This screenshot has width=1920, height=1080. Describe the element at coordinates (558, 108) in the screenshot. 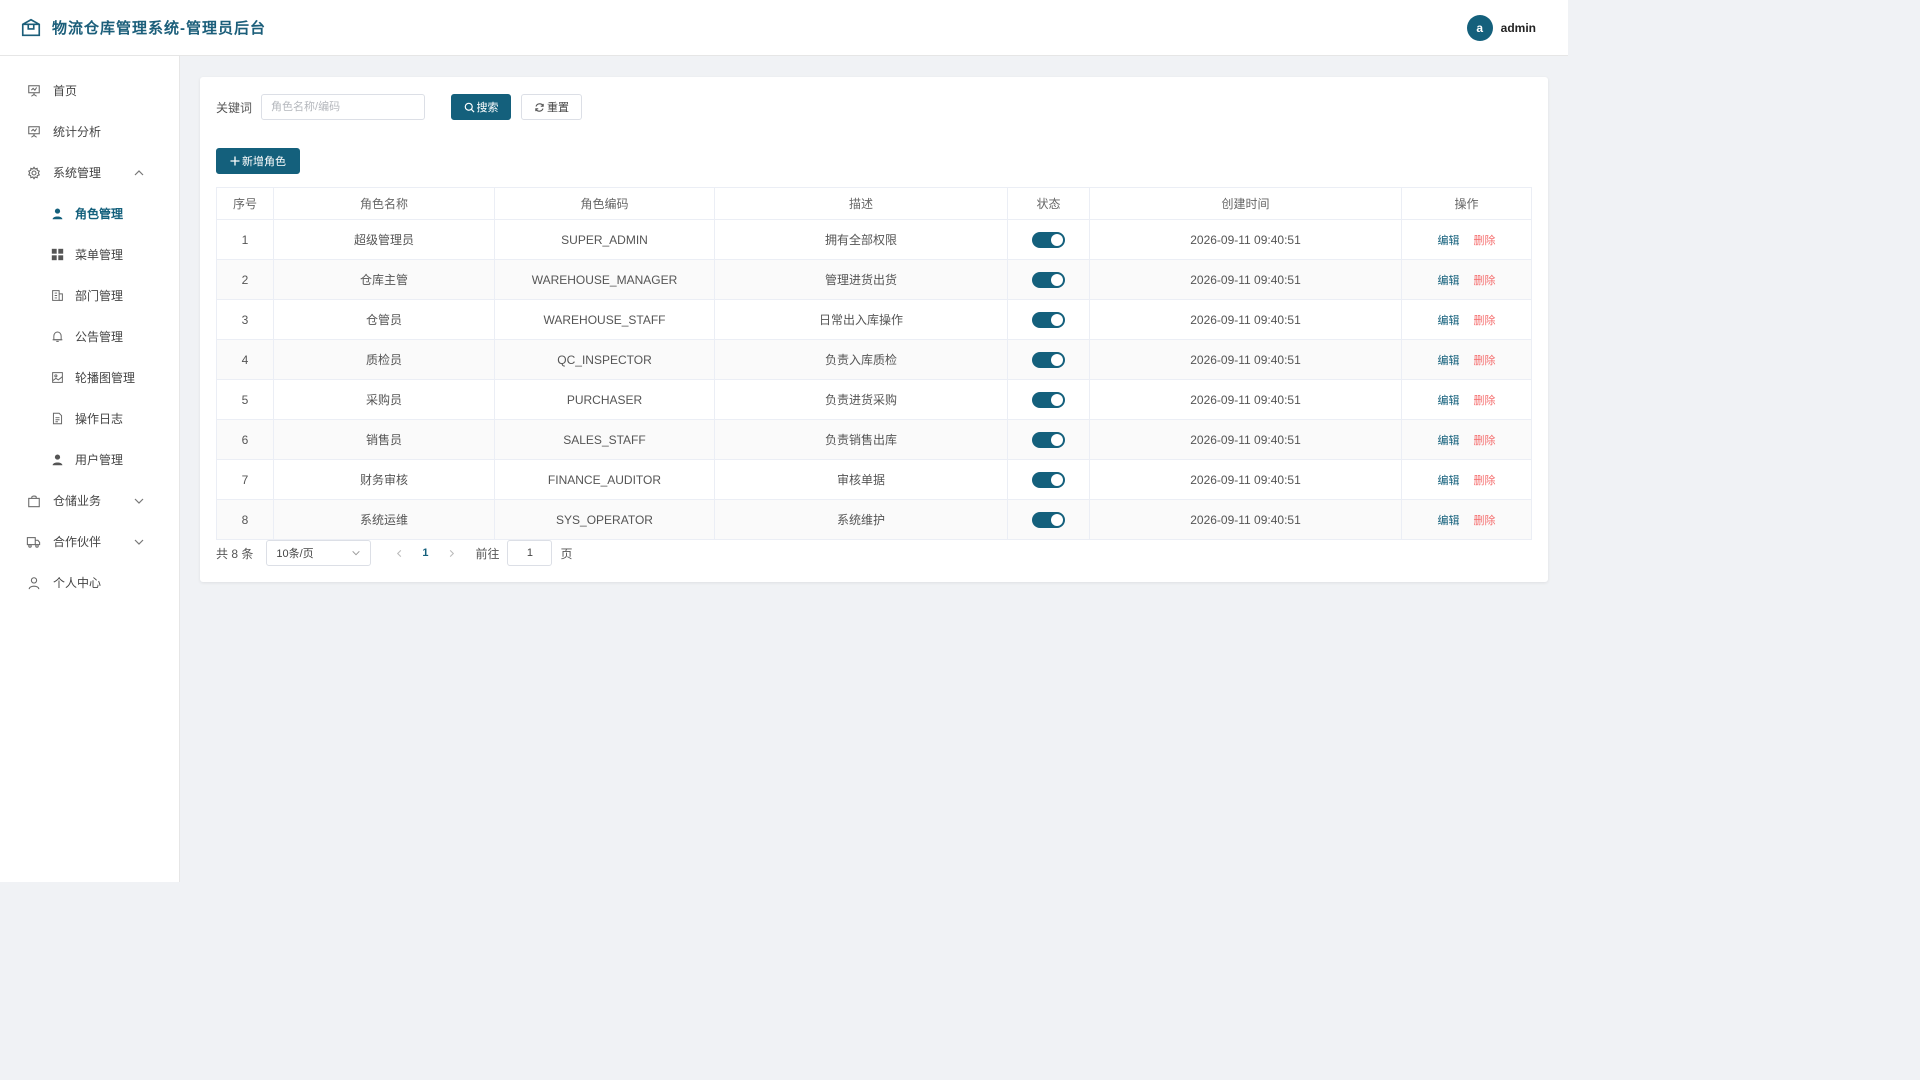

I see `reset-button-label: 重置` at that location.